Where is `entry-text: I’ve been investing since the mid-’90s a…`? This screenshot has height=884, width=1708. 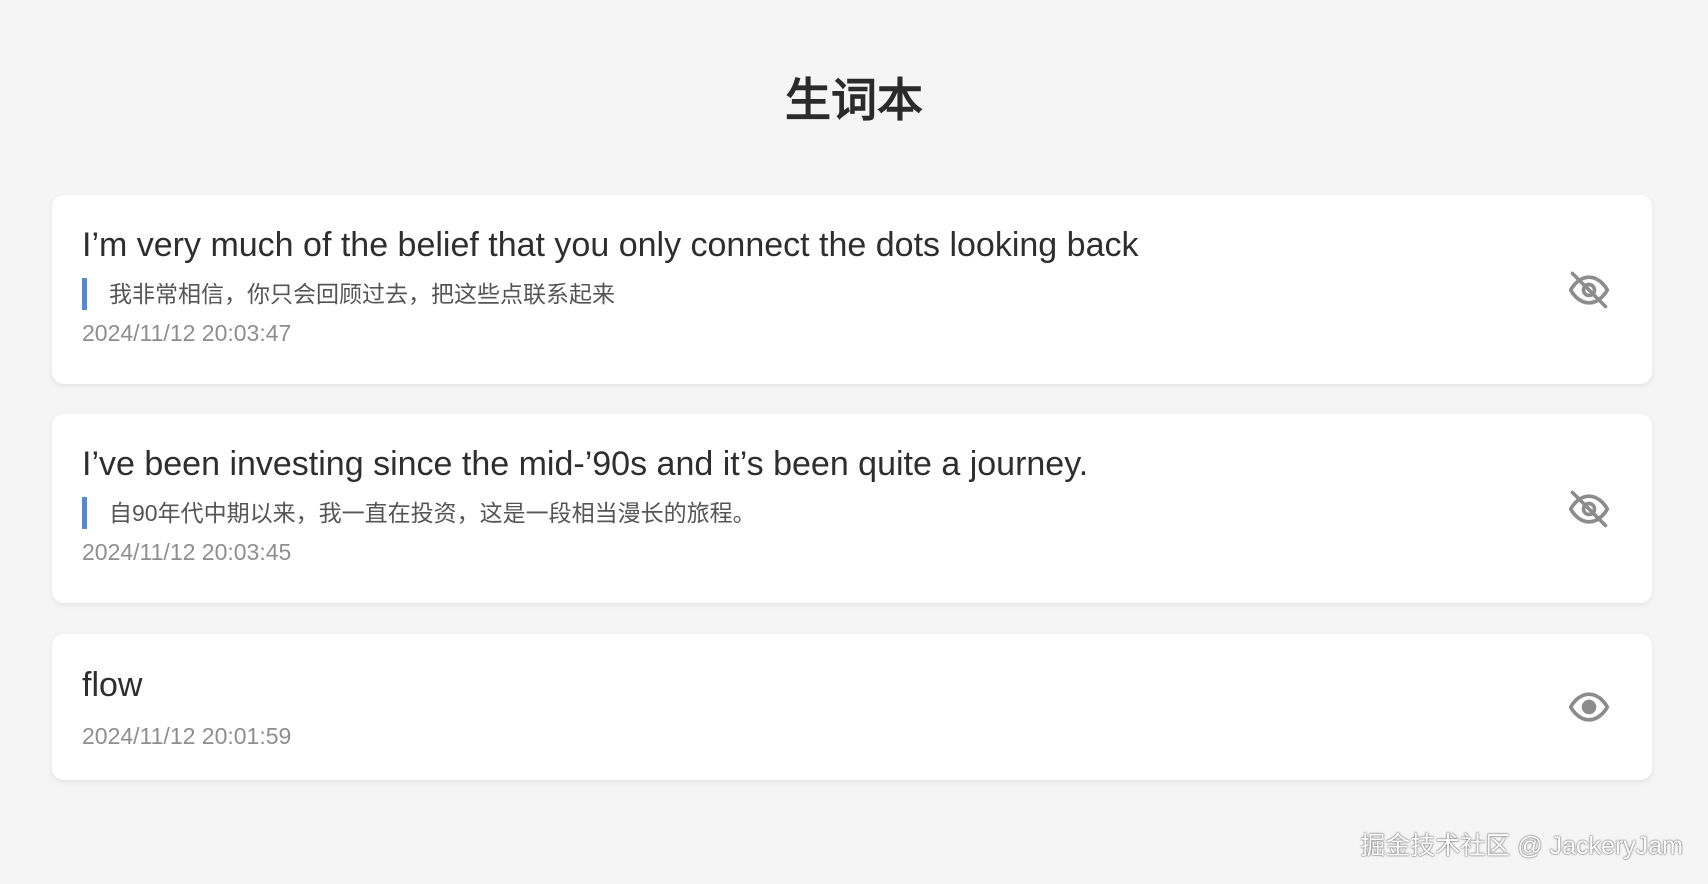 entry-text: I’ve been investing since the mid-’90s a… is located at coordinates (585, 464).